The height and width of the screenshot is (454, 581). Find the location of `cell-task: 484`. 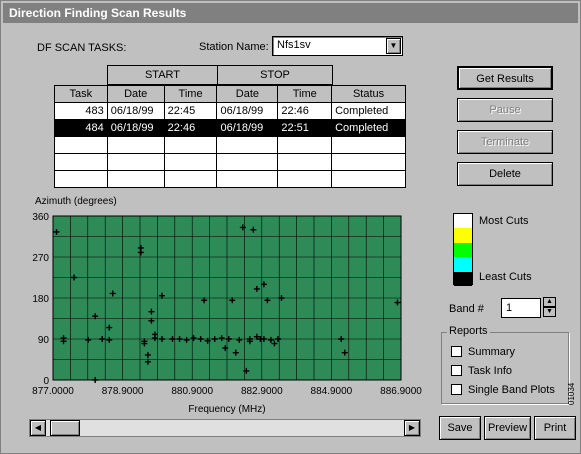

cell-task: 484 is located at coordinates (81, 128).